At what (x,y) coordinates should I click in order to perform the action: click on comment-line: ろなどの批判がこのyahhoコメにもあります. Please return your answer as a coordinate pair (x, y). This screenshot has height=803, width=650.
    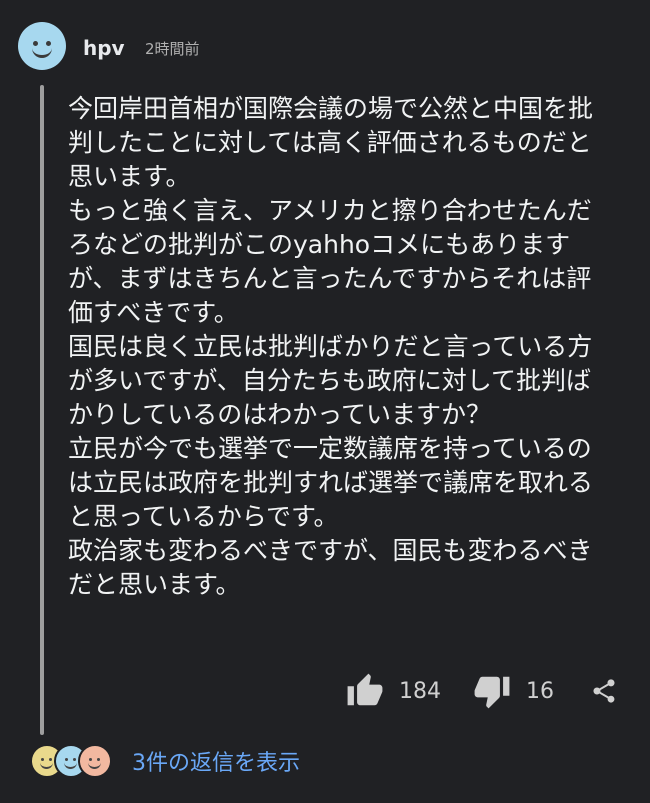
    Looking at the image, I should click on (319, 244).